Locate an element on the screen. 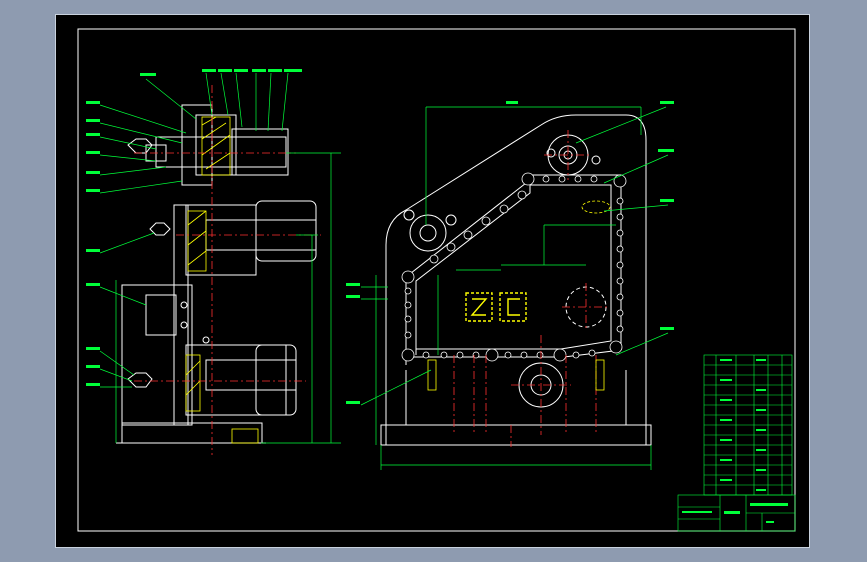  front-view-hatch is located at coordinates (519, 295).